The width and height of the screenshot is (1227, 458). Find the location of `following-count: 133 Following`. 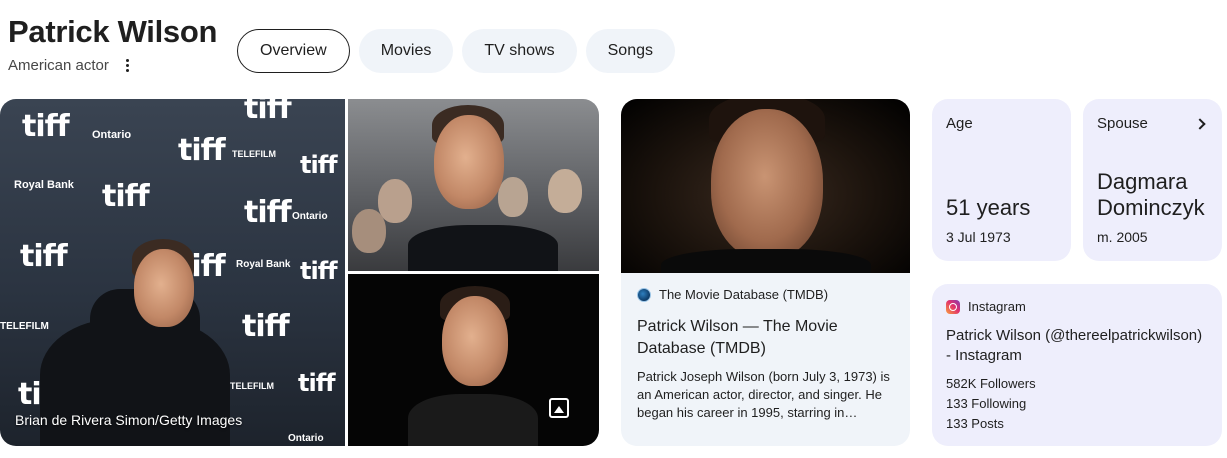

following-count: 133 Following is located at coordinates (986, 403).